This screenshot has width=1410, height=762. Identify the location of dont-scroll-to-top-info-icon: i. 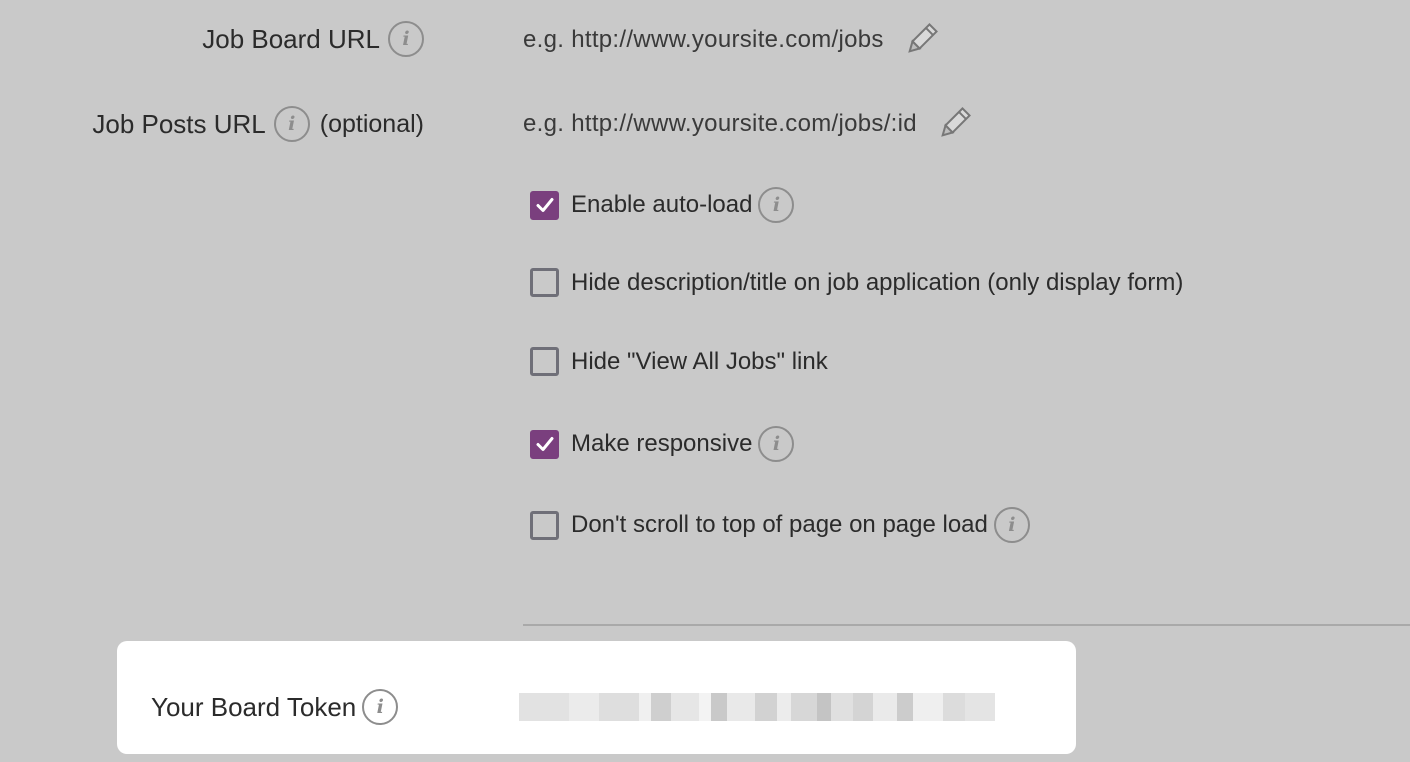
(1011, 525).